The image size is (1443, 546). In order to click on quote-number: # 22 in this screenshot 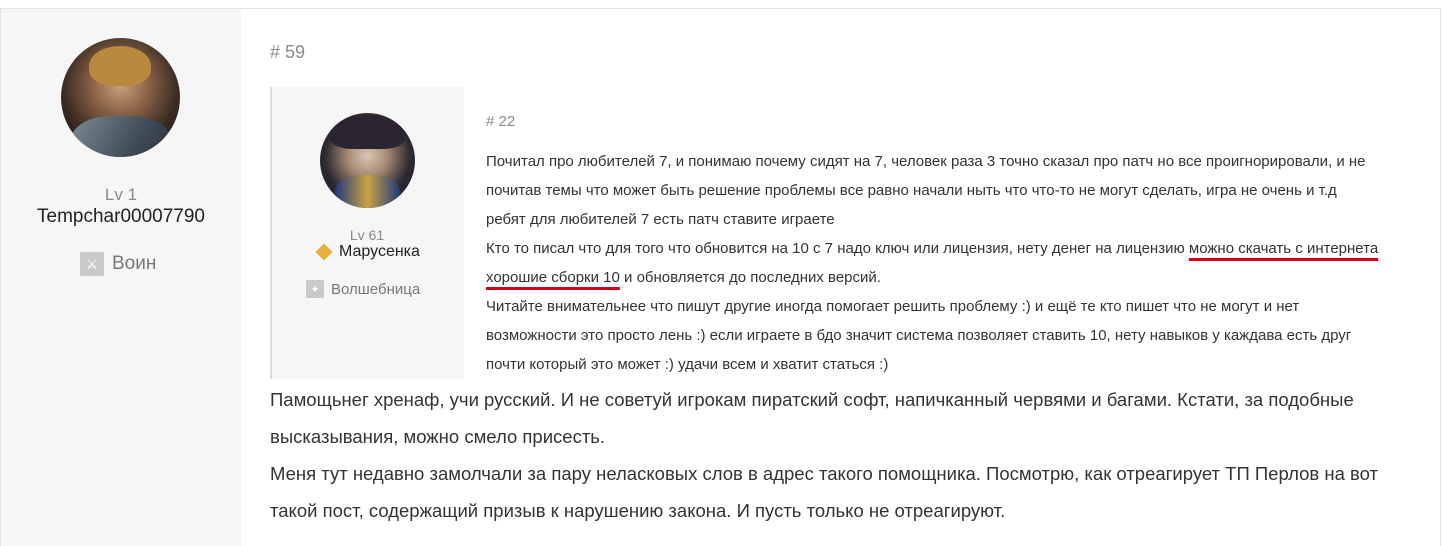, I will do `click(500, 121)`.